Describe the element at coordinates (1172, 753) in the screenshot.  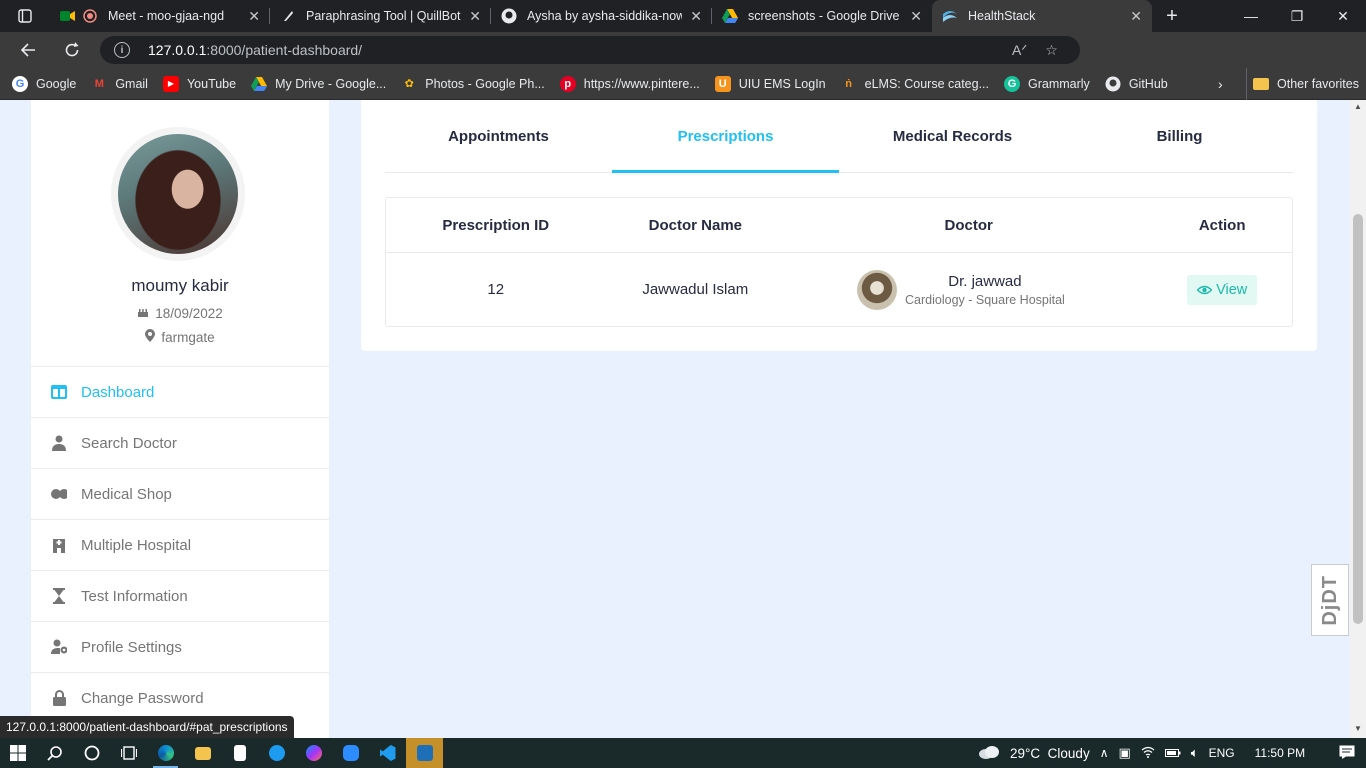
I see `battery-icon` at that location.